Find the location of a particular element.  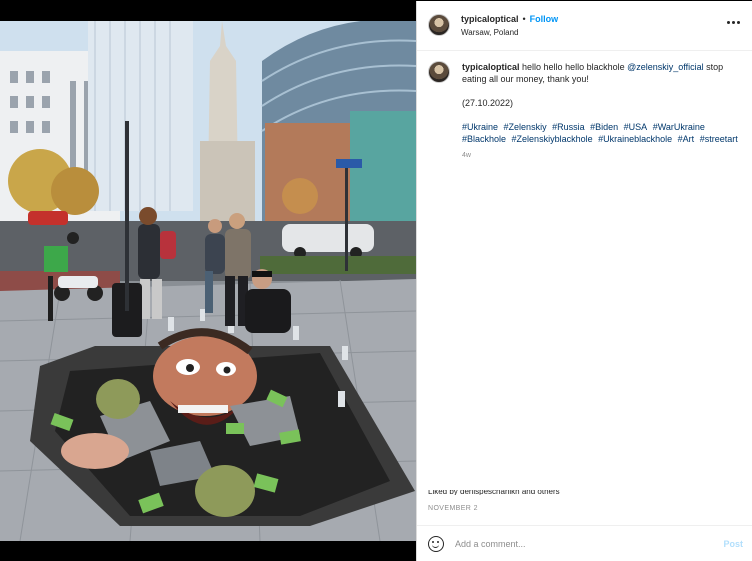

caption-mention: @zelenskiy_official is located at coordinates (665, 67).